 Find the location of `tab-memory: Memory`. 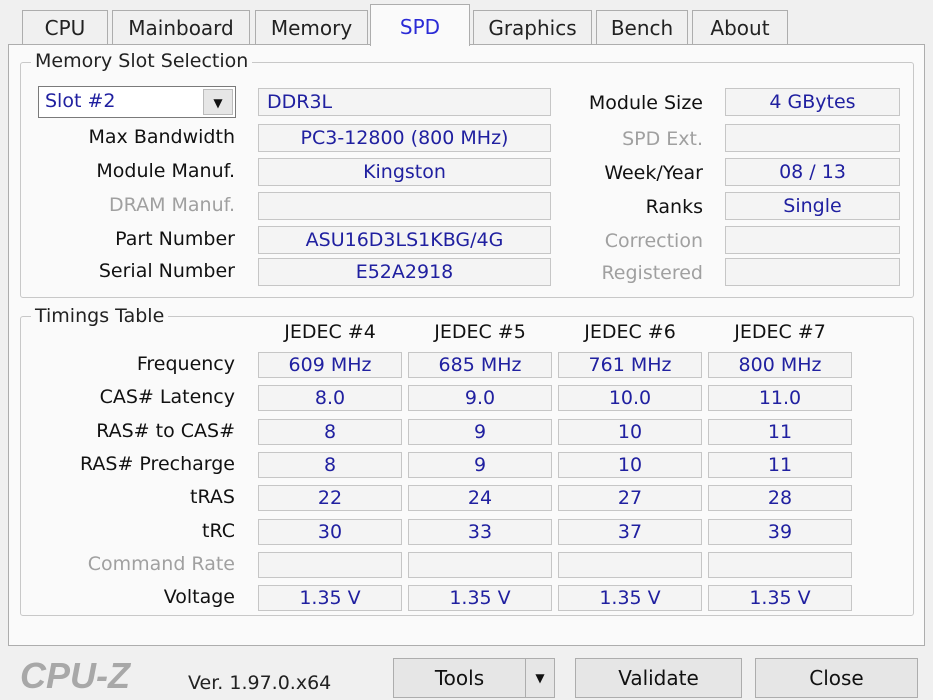

tab-memory: Memory is located at coordinates (311, 27).